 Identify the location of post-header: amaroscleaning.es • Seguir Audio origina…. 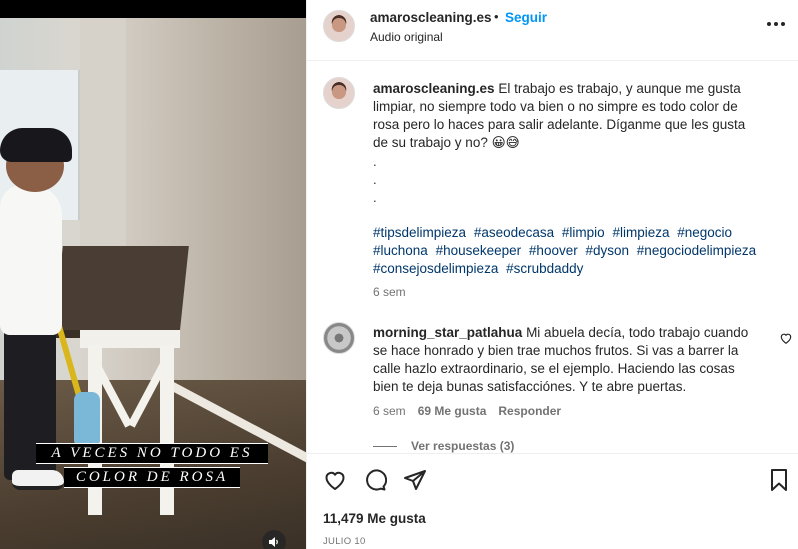
(552, 30).